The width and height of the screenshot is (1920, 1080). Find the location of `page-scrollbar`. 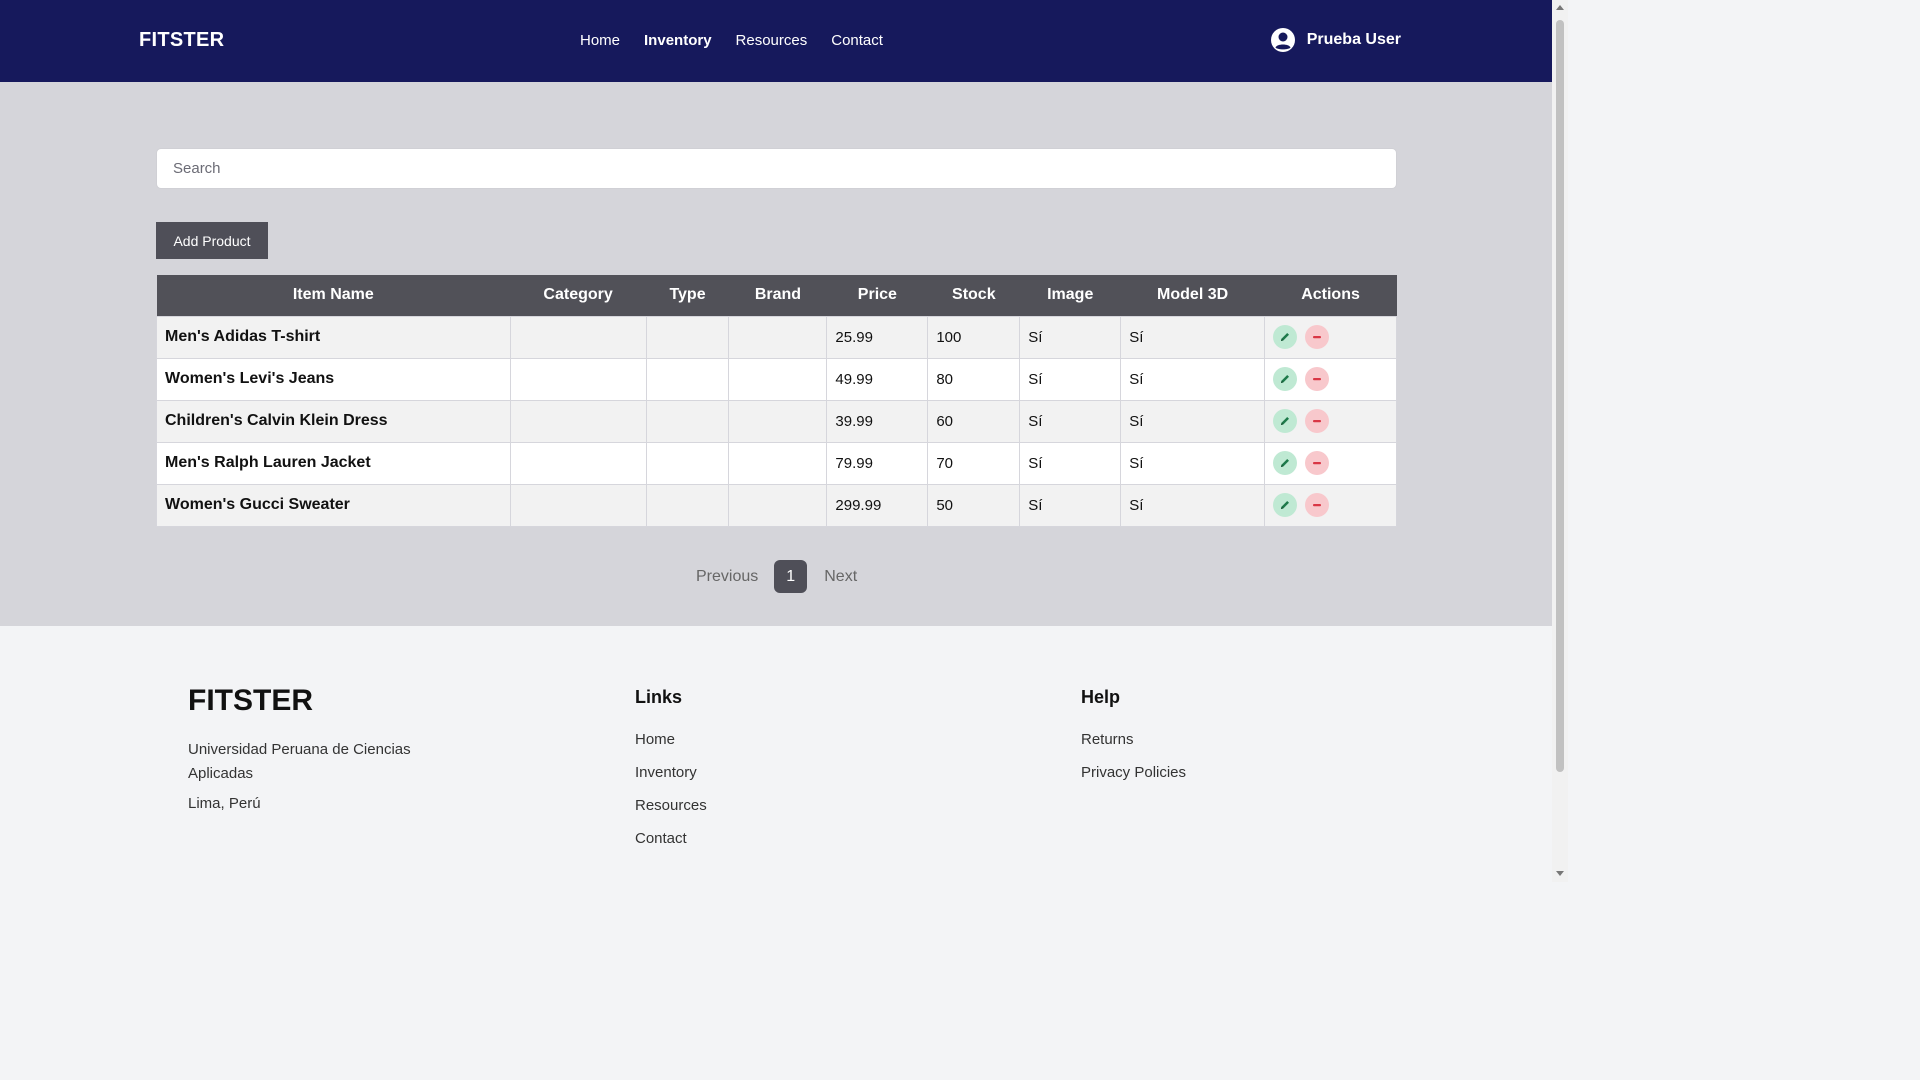

page-scrollbar is located at coordinates (1560, 441).